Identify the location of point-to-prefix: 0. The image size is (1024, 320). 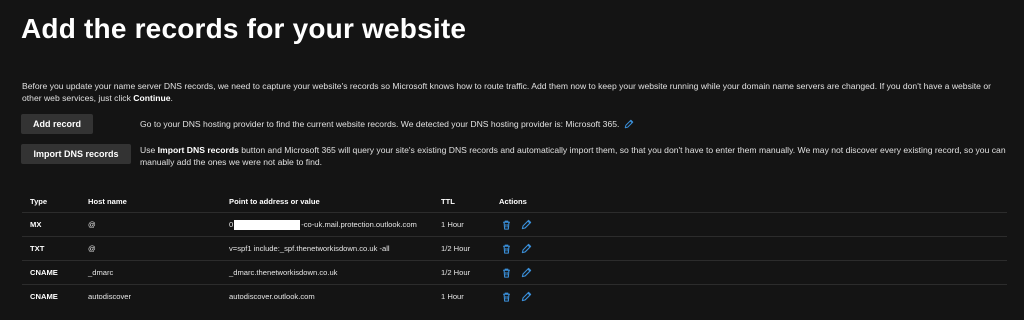
(231, 224).